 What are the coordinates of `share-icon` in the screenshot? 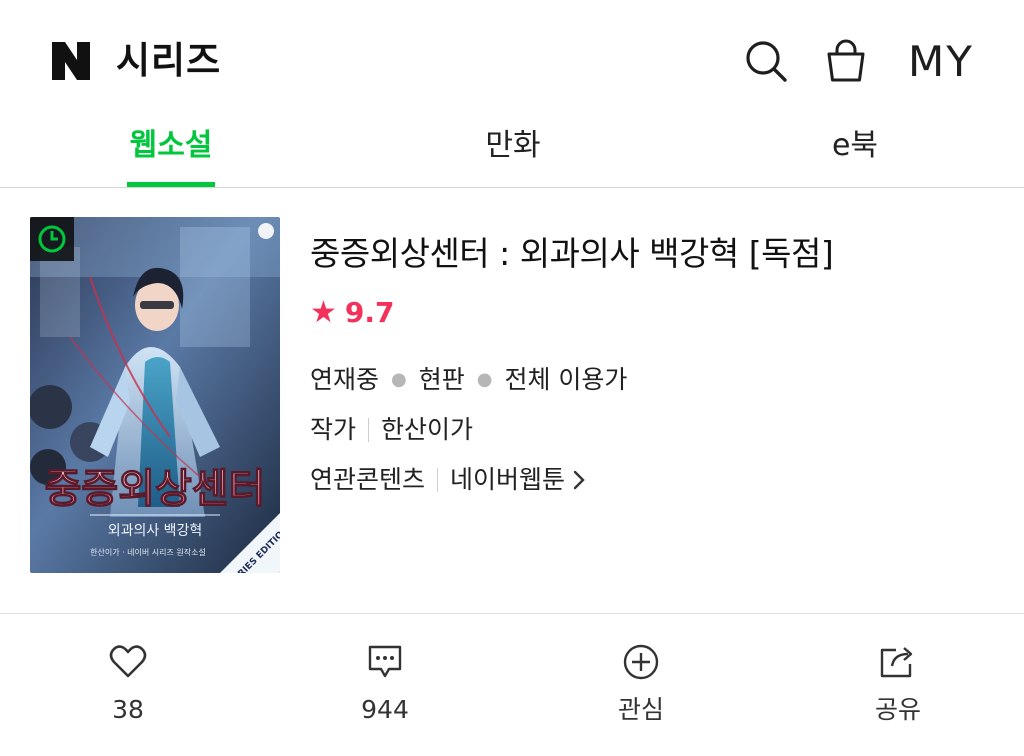 It's located at (896, 662).